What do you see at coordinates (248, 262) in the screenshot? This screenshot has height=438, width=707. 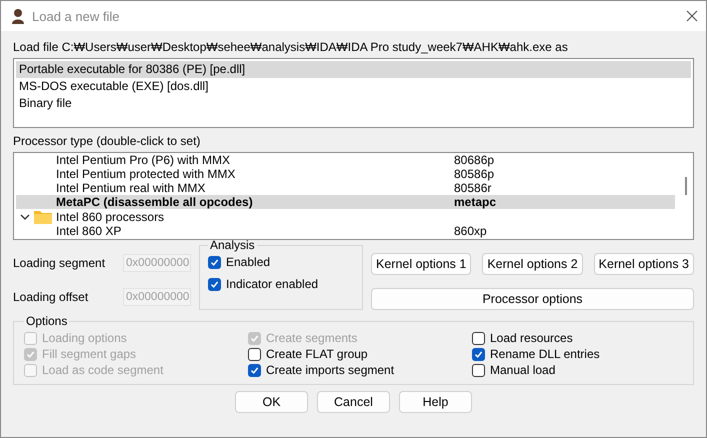 I see `checkbox-label: Enabled` at bounding box center [248, 262].